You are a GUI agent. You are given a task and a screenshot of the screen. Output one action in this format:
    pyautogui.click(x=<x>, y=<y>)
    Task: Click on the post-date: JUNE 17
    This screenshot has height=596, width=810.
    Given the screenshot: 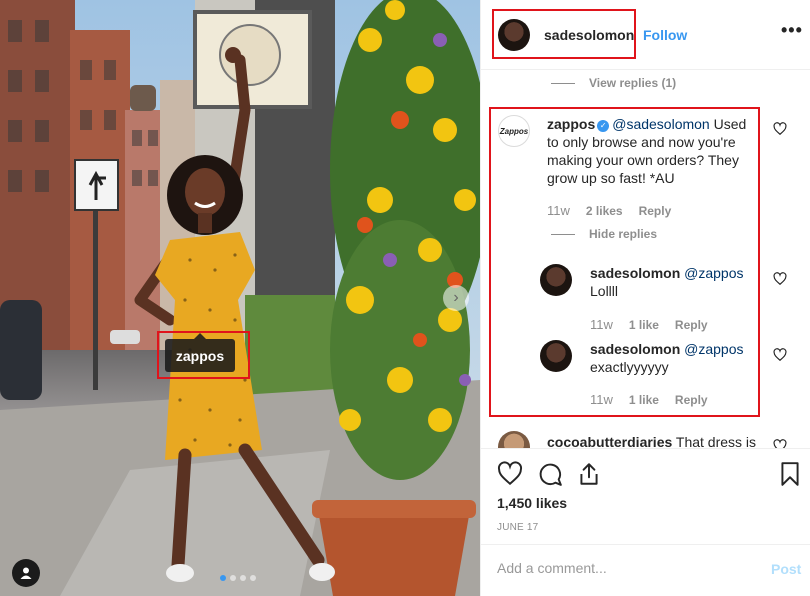 What is the action you would take?
    pyautogui.click(x=517, y=527)
    